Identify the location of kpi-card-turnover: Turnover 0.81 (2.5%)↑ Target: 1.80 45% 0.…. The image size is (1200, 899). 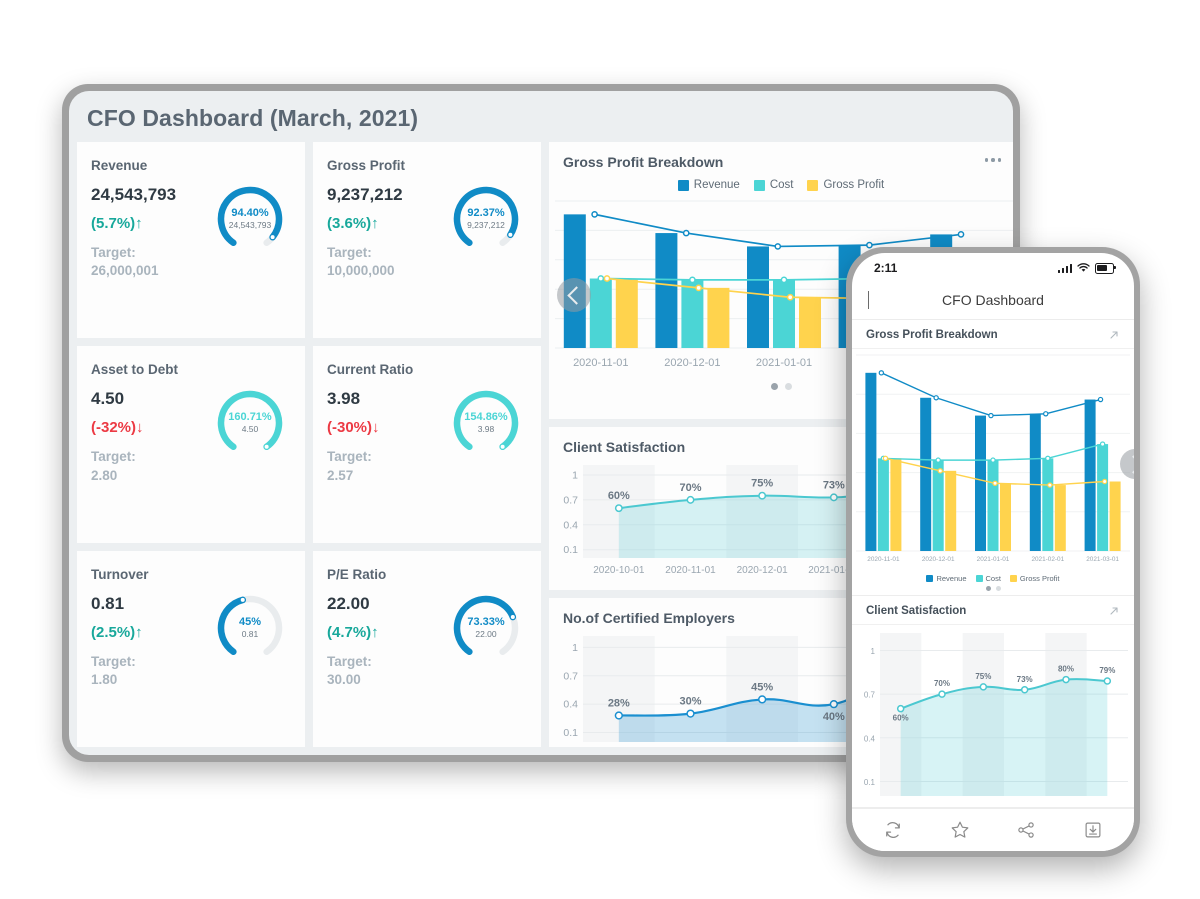
(191, 648).